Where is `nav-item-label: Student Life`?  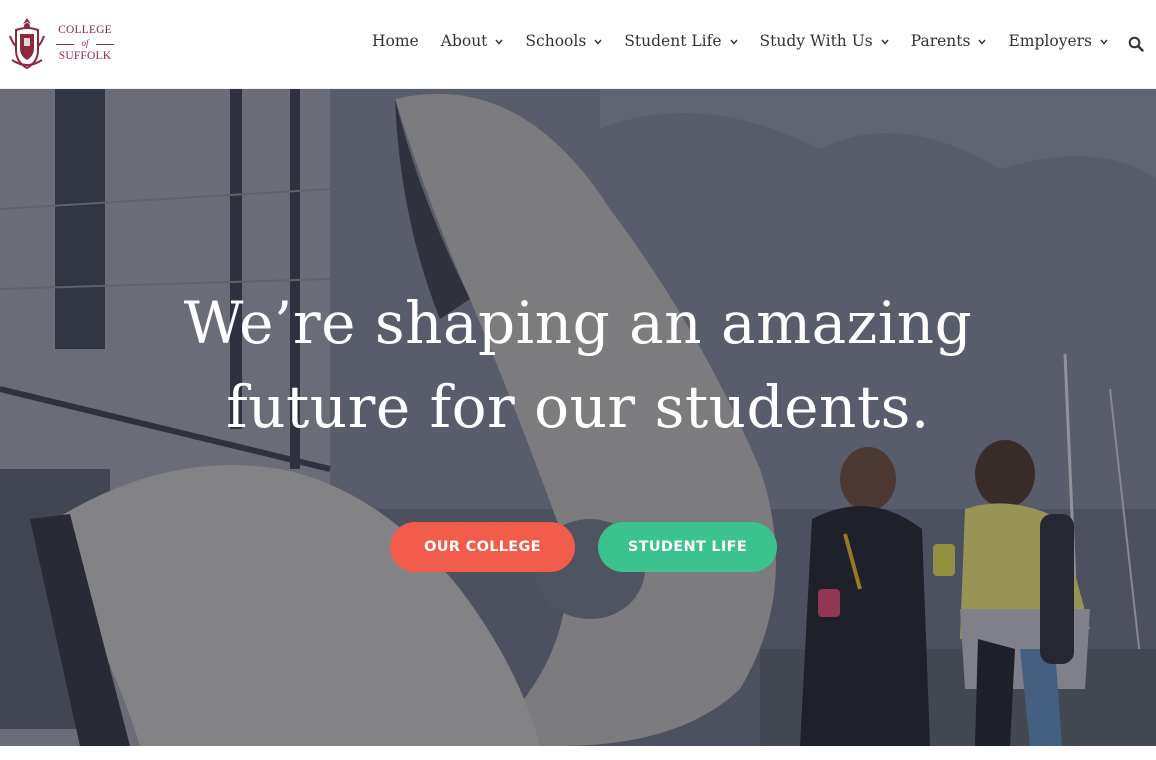
nav-item-label: Student Life is located at coordinates (673, 41).